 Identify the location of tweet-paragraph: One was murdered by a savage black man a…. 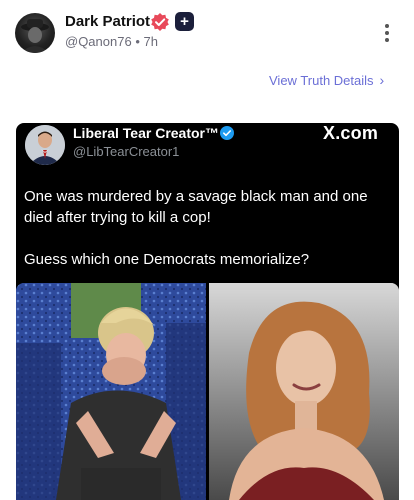
(196, 207).